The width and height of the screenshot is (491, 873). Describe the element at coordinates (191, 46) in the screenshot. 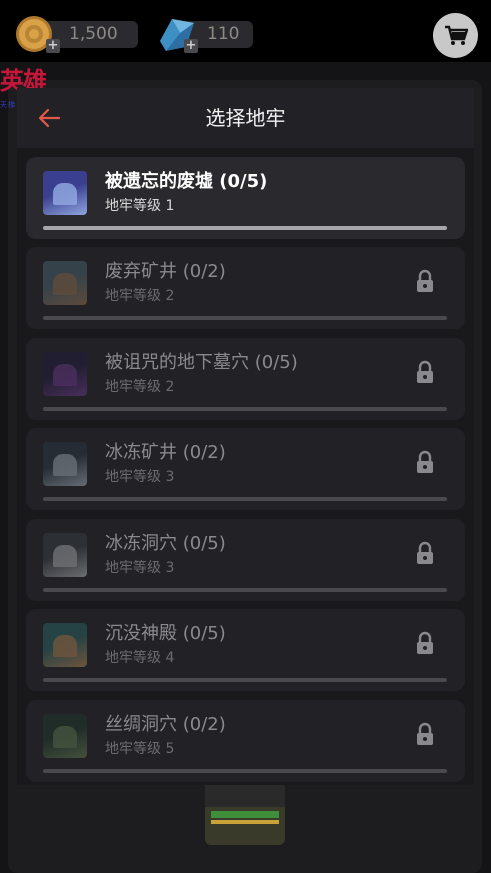

I see `add-gem-icon: +` at that location.